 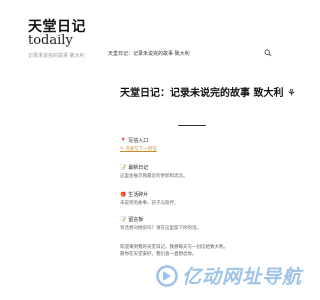 I want to click on note-icon: 📝, so click(x=123, y=219).